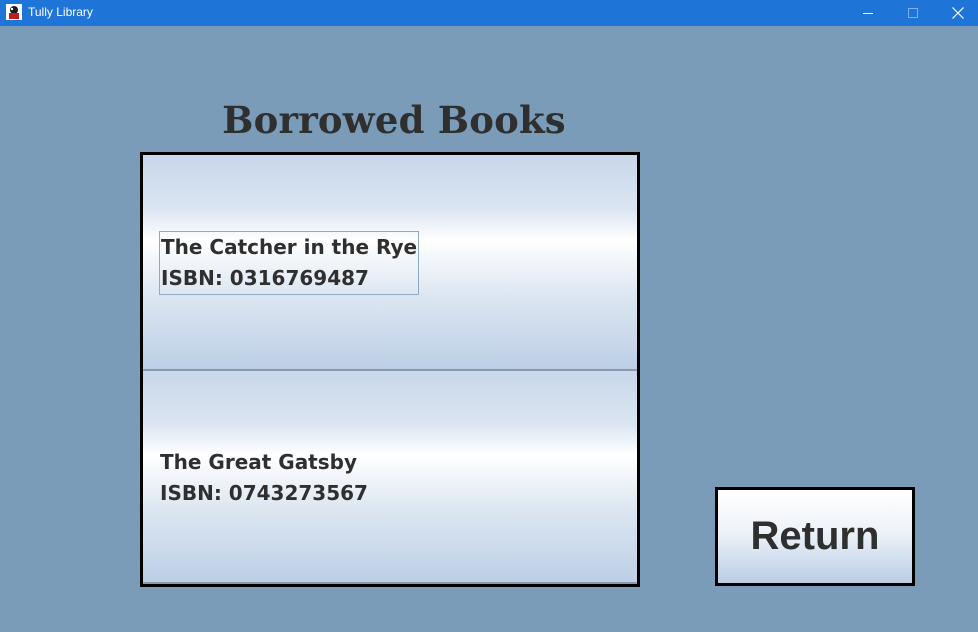 This screenshot has height=632, width=978. Describe the element at coordinates (913, 13) in the screenshot. I see `maximize-icon` at that location.